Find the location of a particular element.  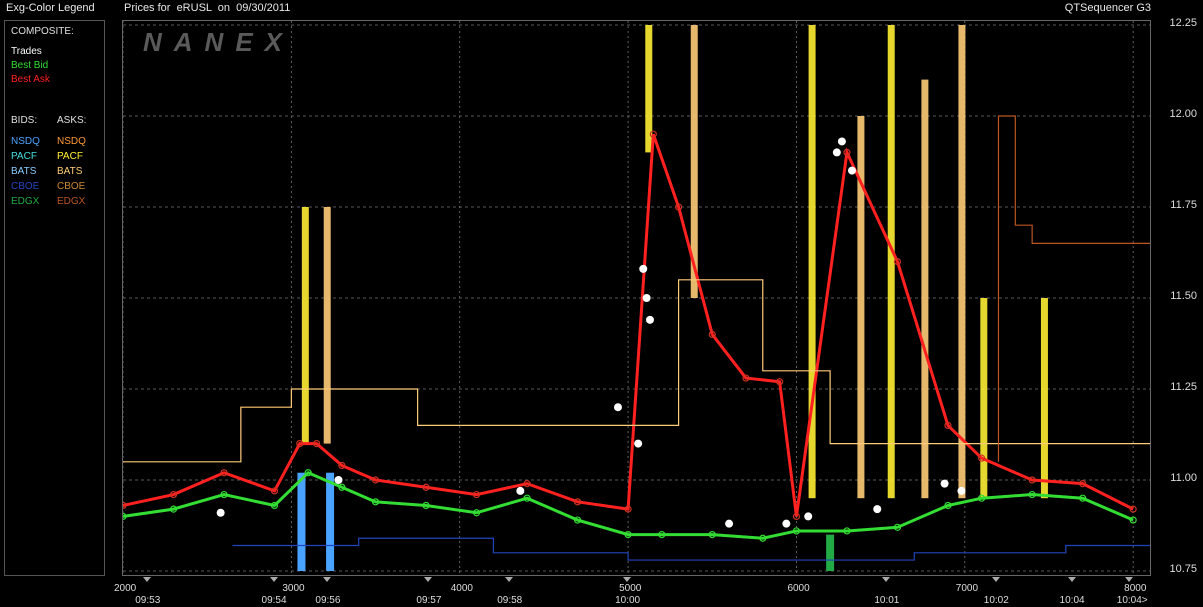

legend-ask-item: PACF is located at coordinates (70, 156).